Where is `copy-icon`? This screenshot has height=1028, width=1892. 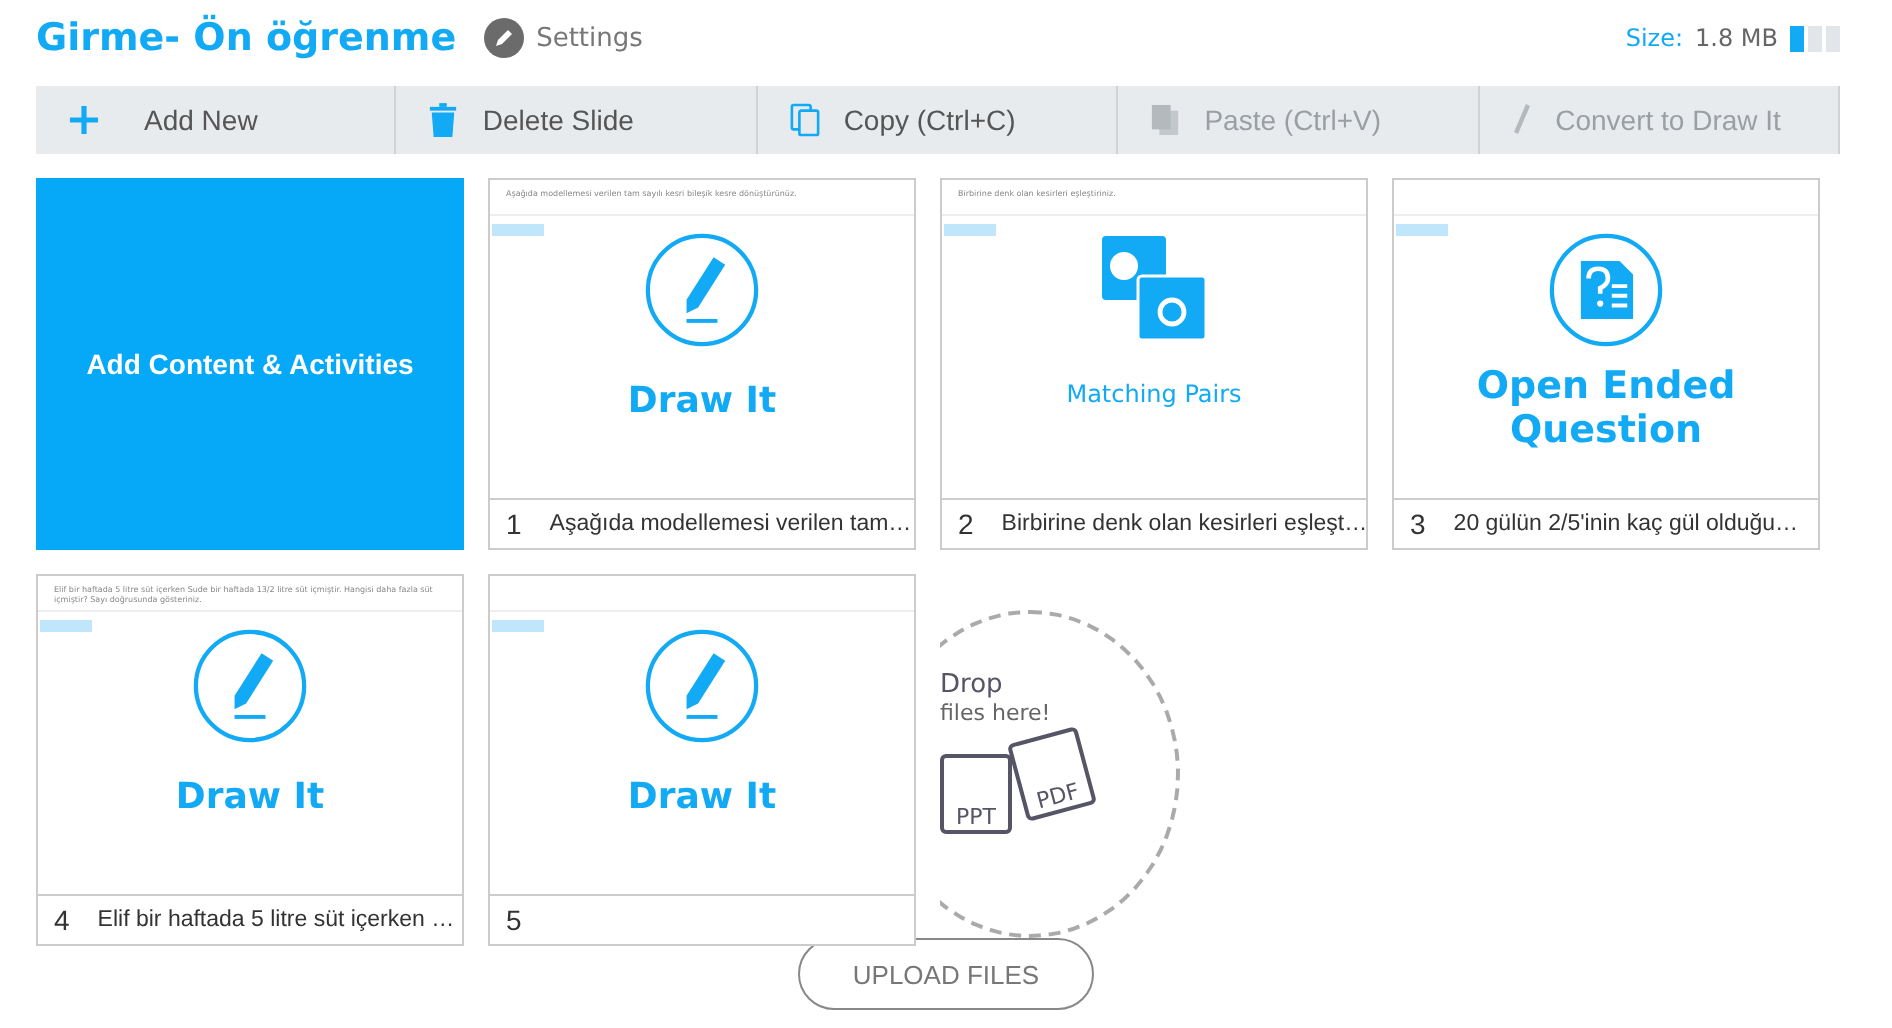
copy-icon is located at coordinates (804, 120).